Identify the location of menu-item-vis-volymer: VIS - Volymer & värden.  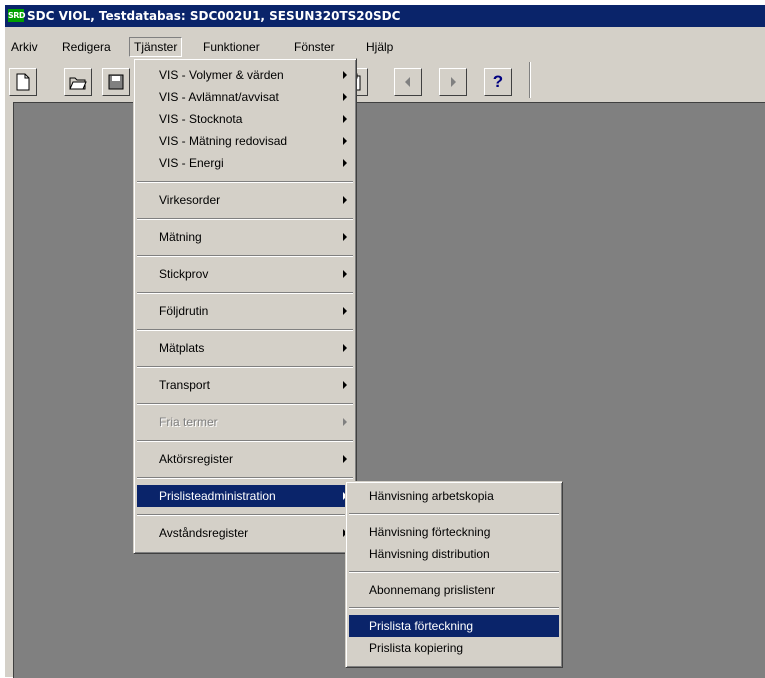
(245, 75).